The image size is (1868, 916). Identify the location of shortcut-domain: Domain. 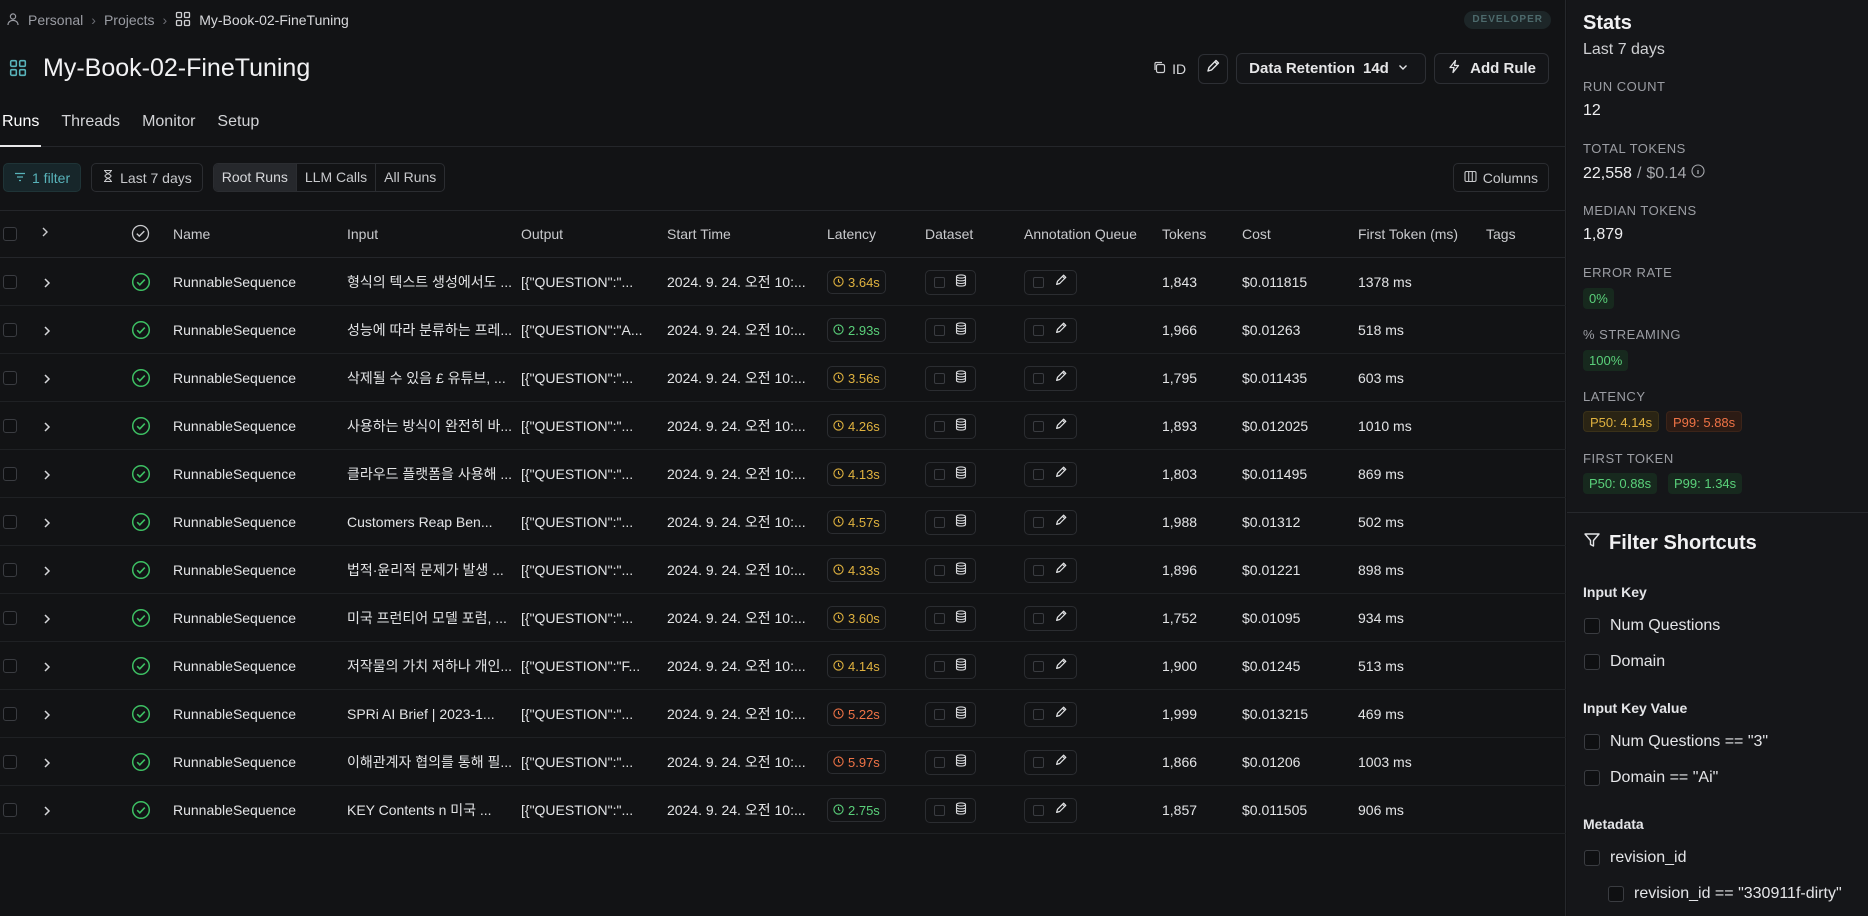
(1624, 662).